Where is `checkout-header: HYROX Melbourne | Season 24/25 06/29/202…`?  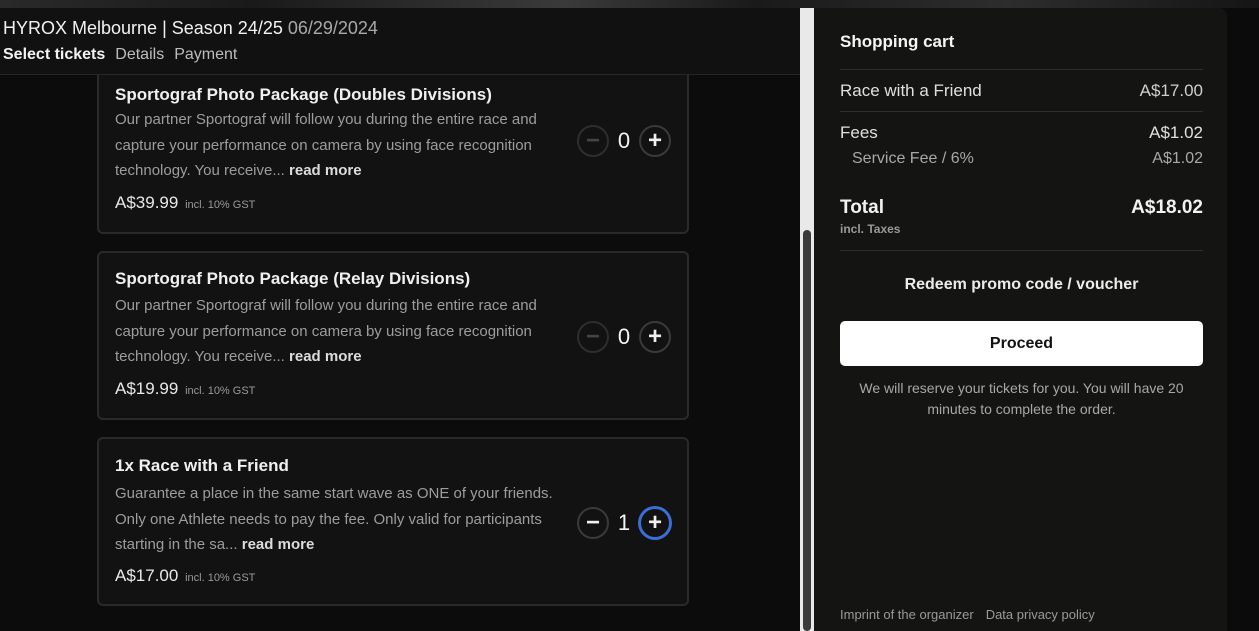 checkout-header: HYROX Melbourne | Season 24/25 06/29/202… is located at coordinates (400, 41).